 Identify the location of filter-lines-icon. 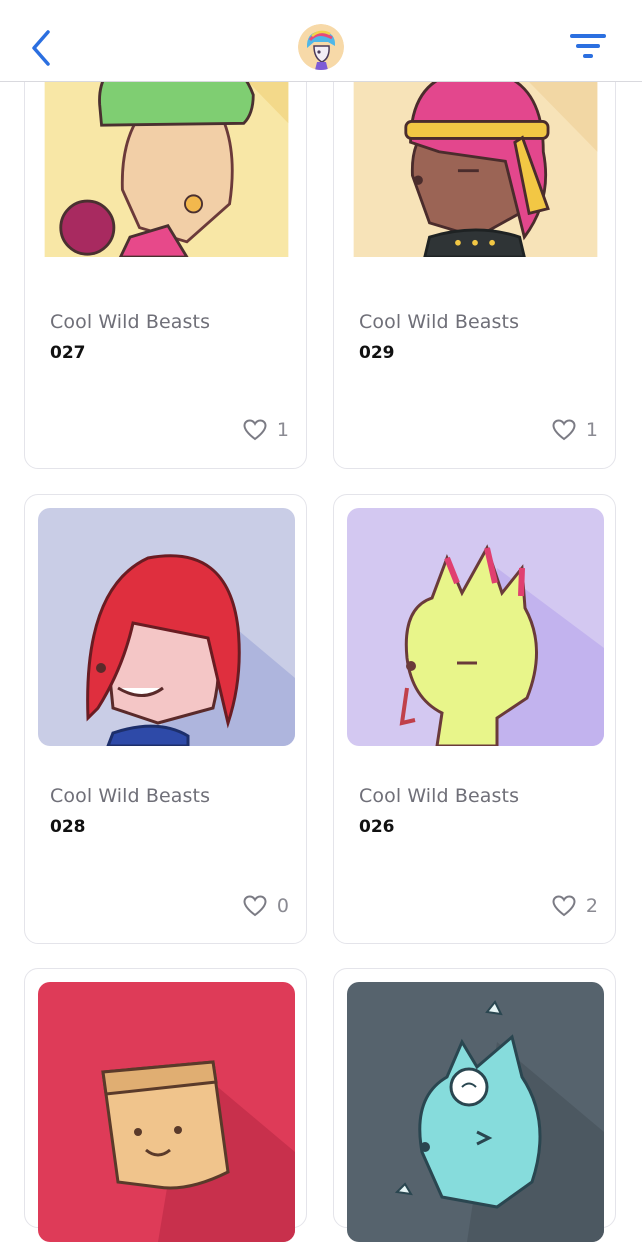
(588, 46).